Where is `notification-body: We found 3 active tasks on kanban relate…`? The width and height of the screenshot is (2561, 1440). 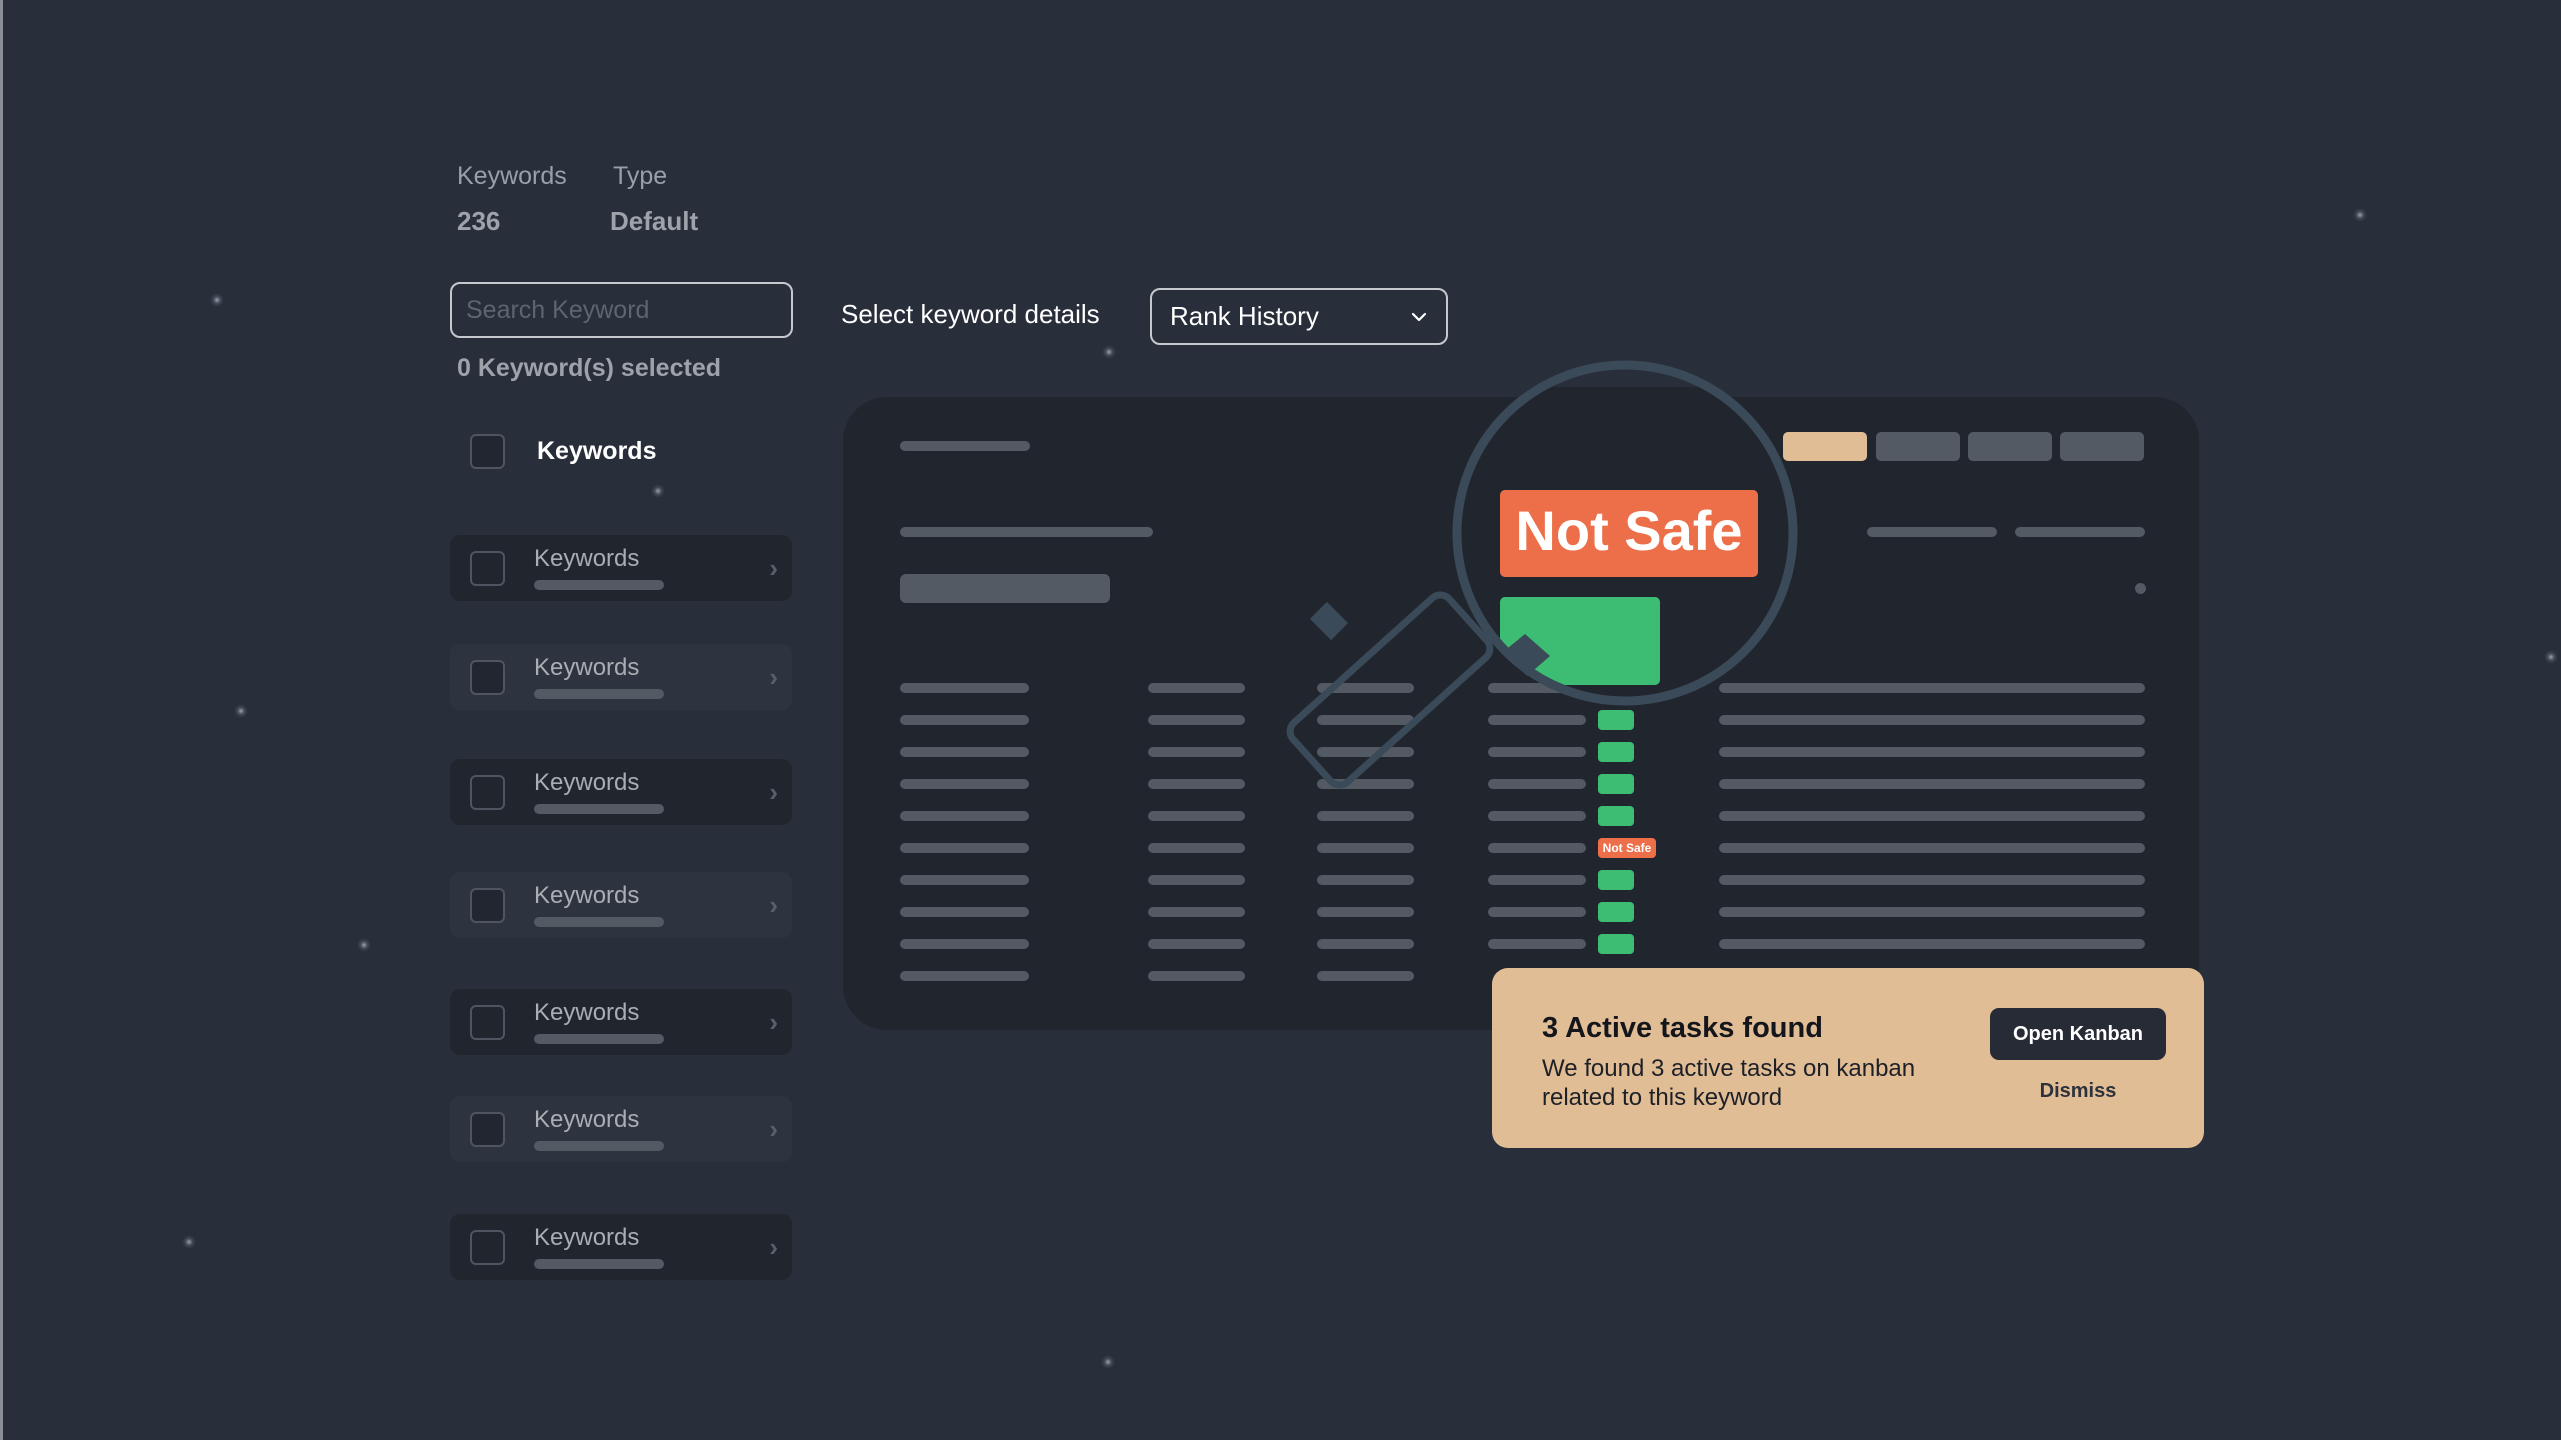
notification-body: We found 3 active tasks on kanban relate… is located at coordinates (1729, 1083).